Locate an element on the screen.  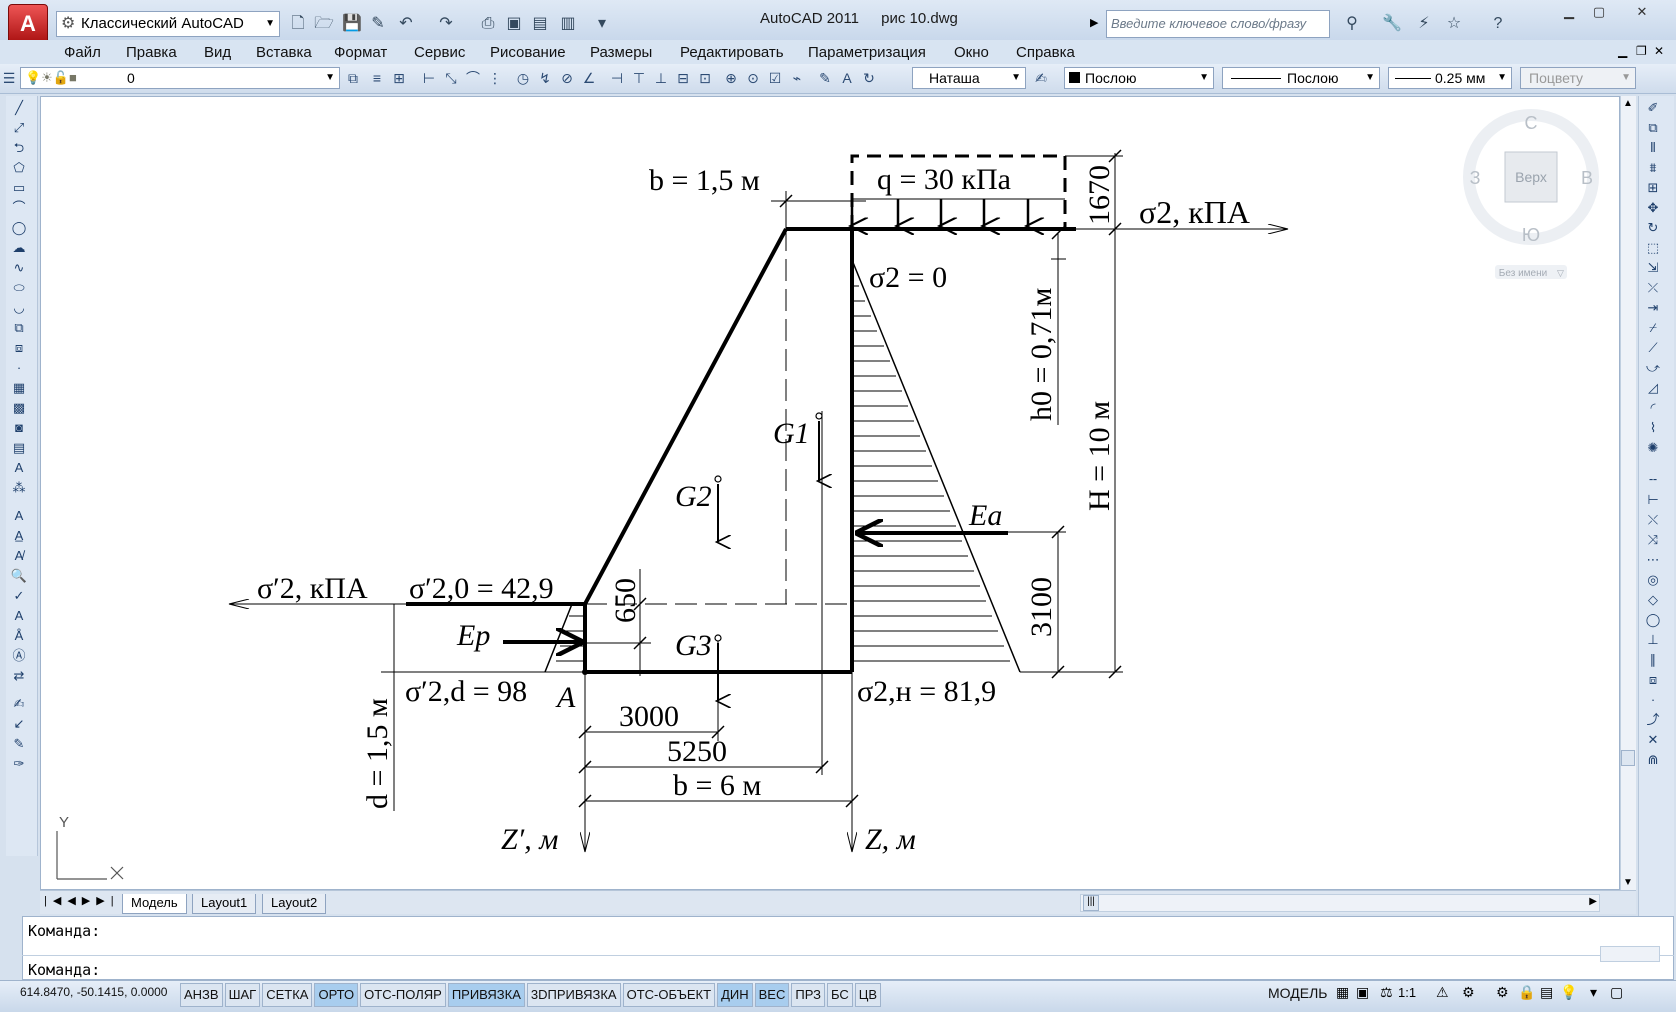
sheet-set-icon: ▥ is located at coordinates (568, 24).